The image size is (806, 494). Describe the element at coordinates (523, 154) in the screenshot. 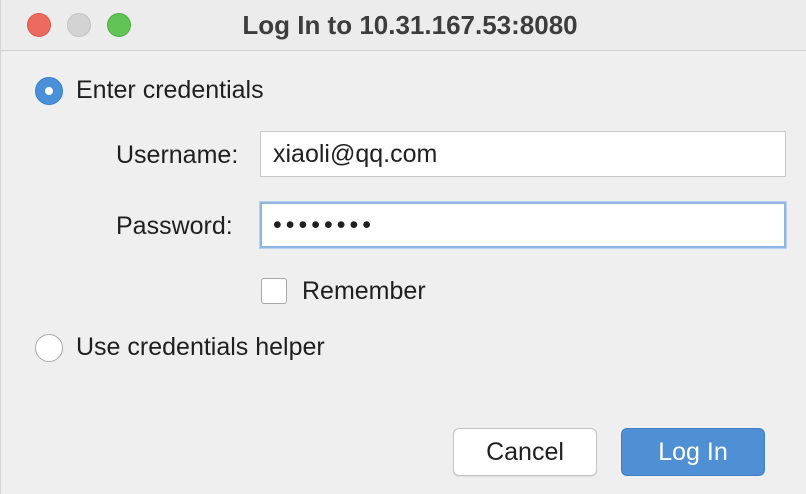

I see `username-input` at that location.